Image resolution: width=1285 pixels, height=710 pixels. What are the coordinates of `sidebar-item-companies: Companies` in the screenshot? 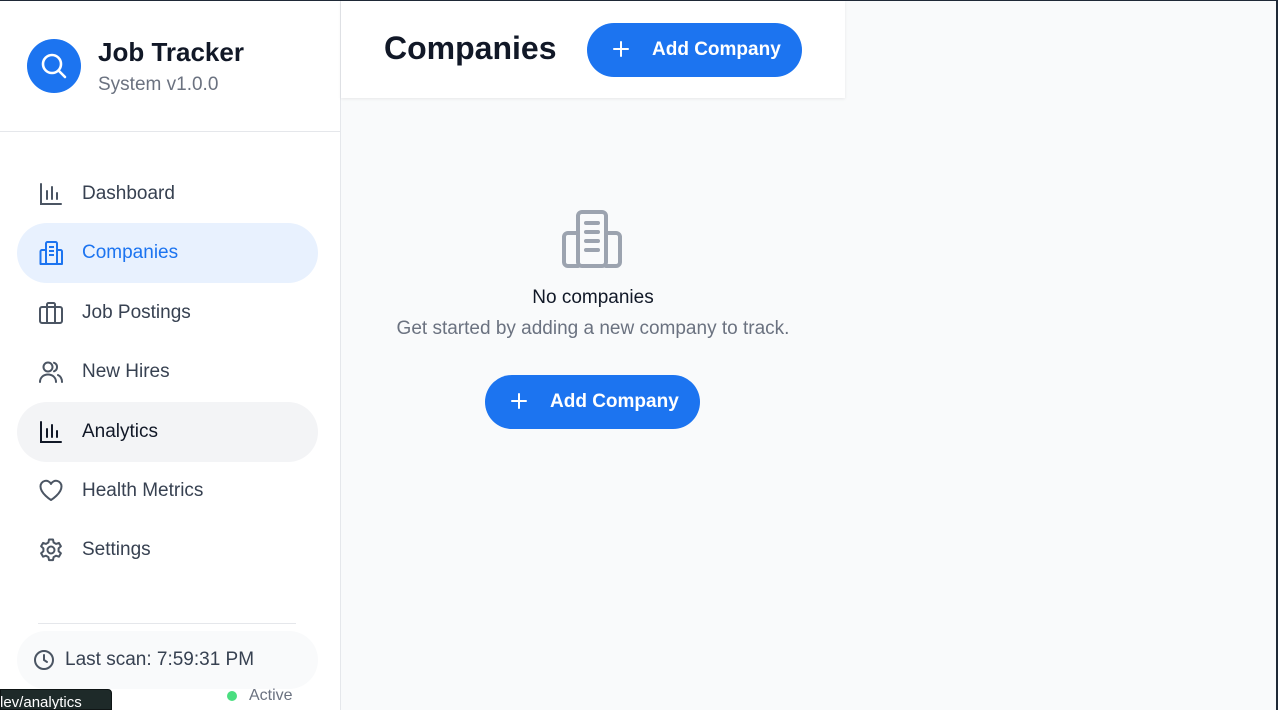 It's located at (167, 253).